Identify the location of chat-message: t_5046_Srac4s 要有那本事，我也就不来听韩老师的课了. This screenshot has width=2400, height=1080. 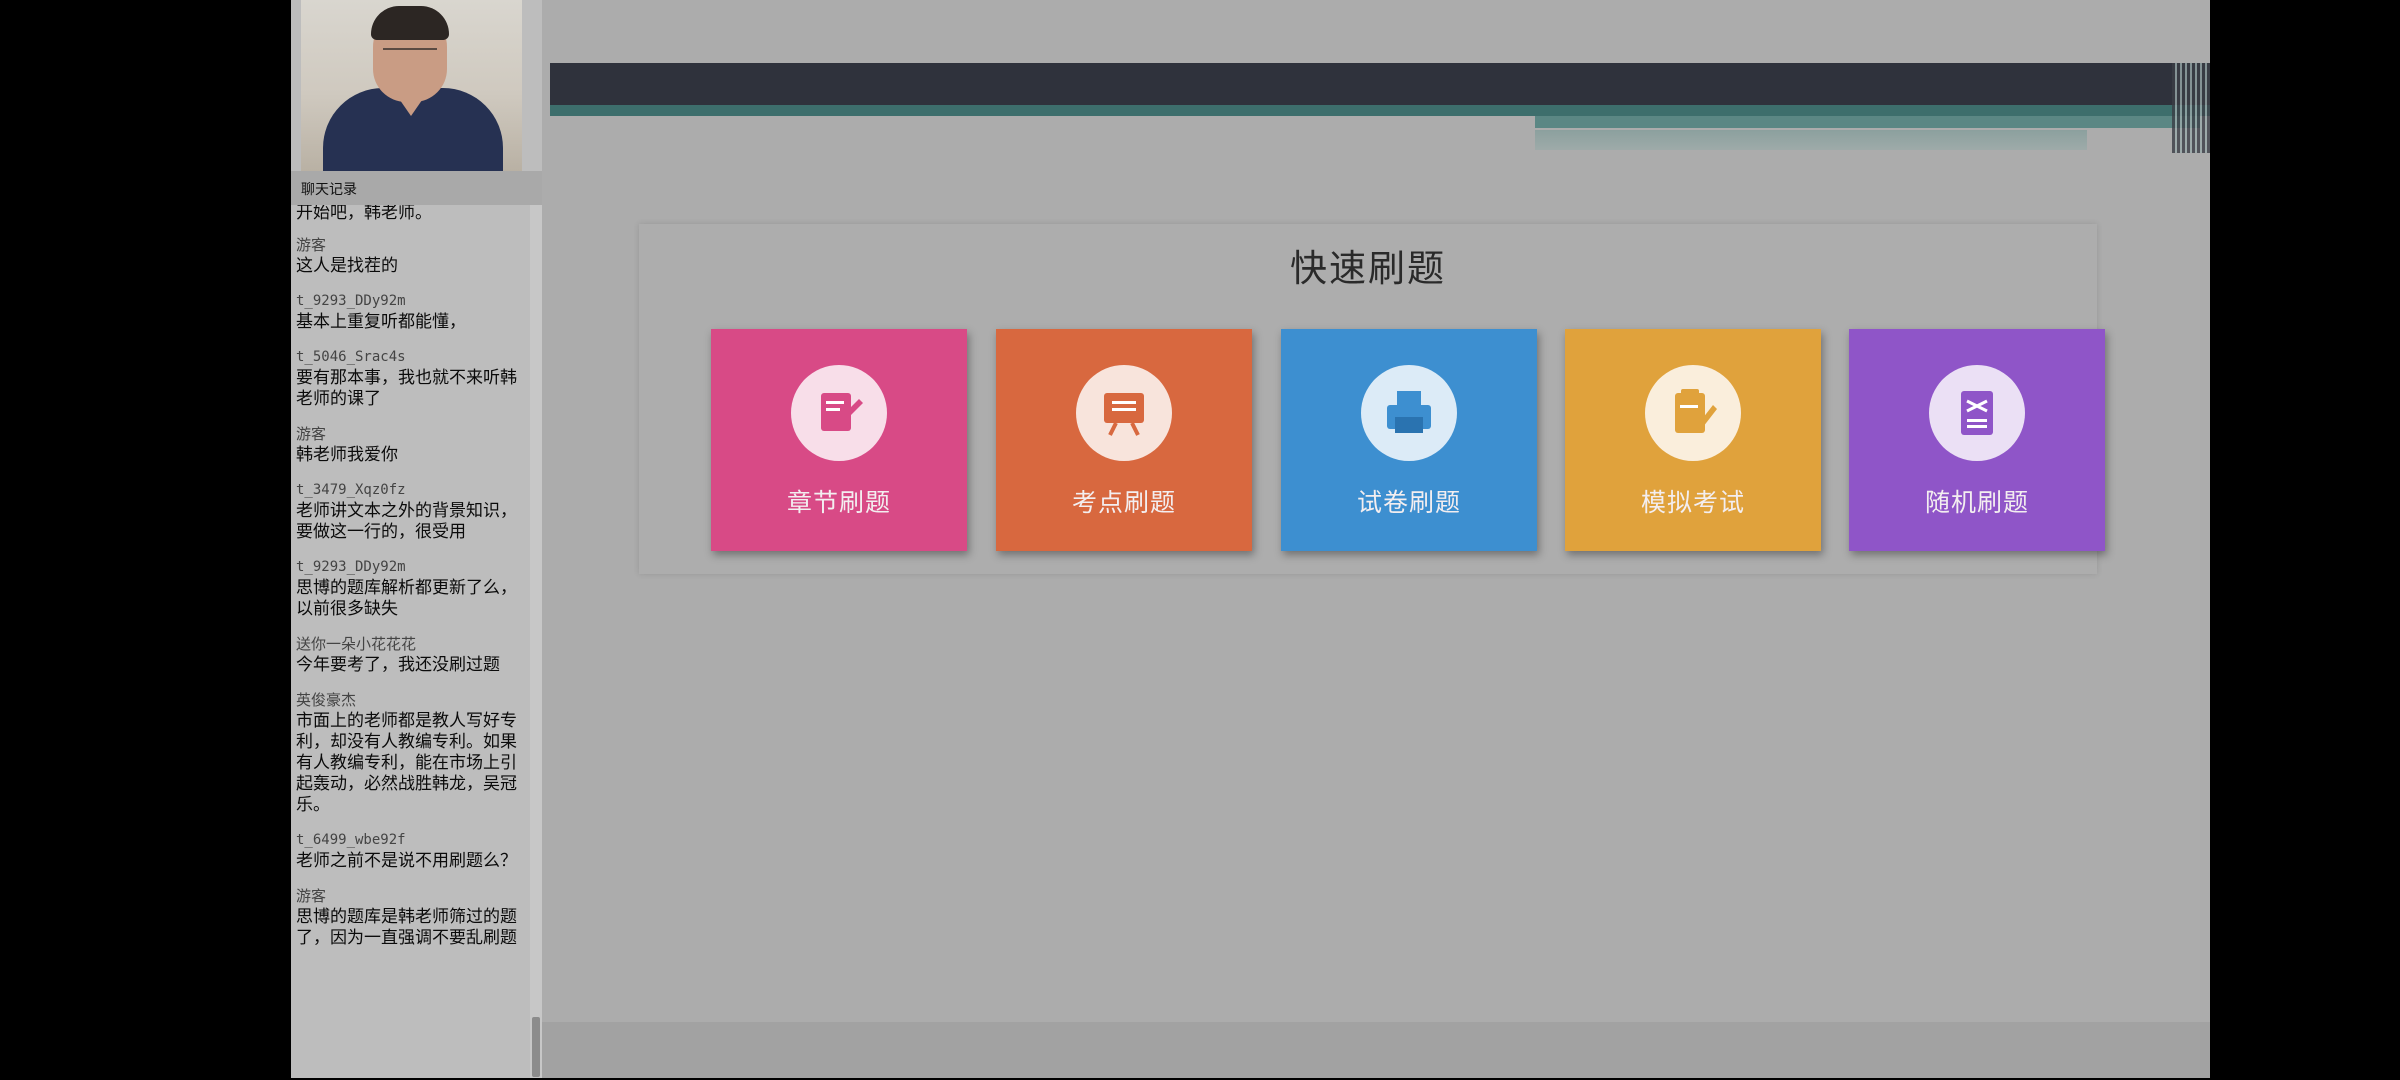
(411, 378).